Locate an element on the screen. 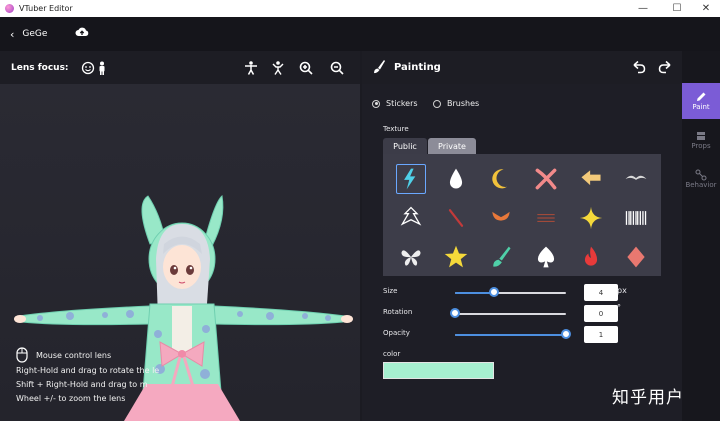  pose-icon is located at coordinates (278, 68).